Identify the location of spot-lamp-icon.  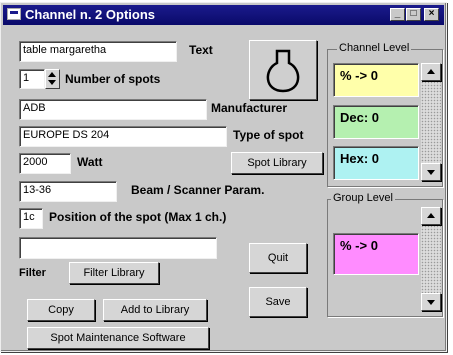
(283, 71).